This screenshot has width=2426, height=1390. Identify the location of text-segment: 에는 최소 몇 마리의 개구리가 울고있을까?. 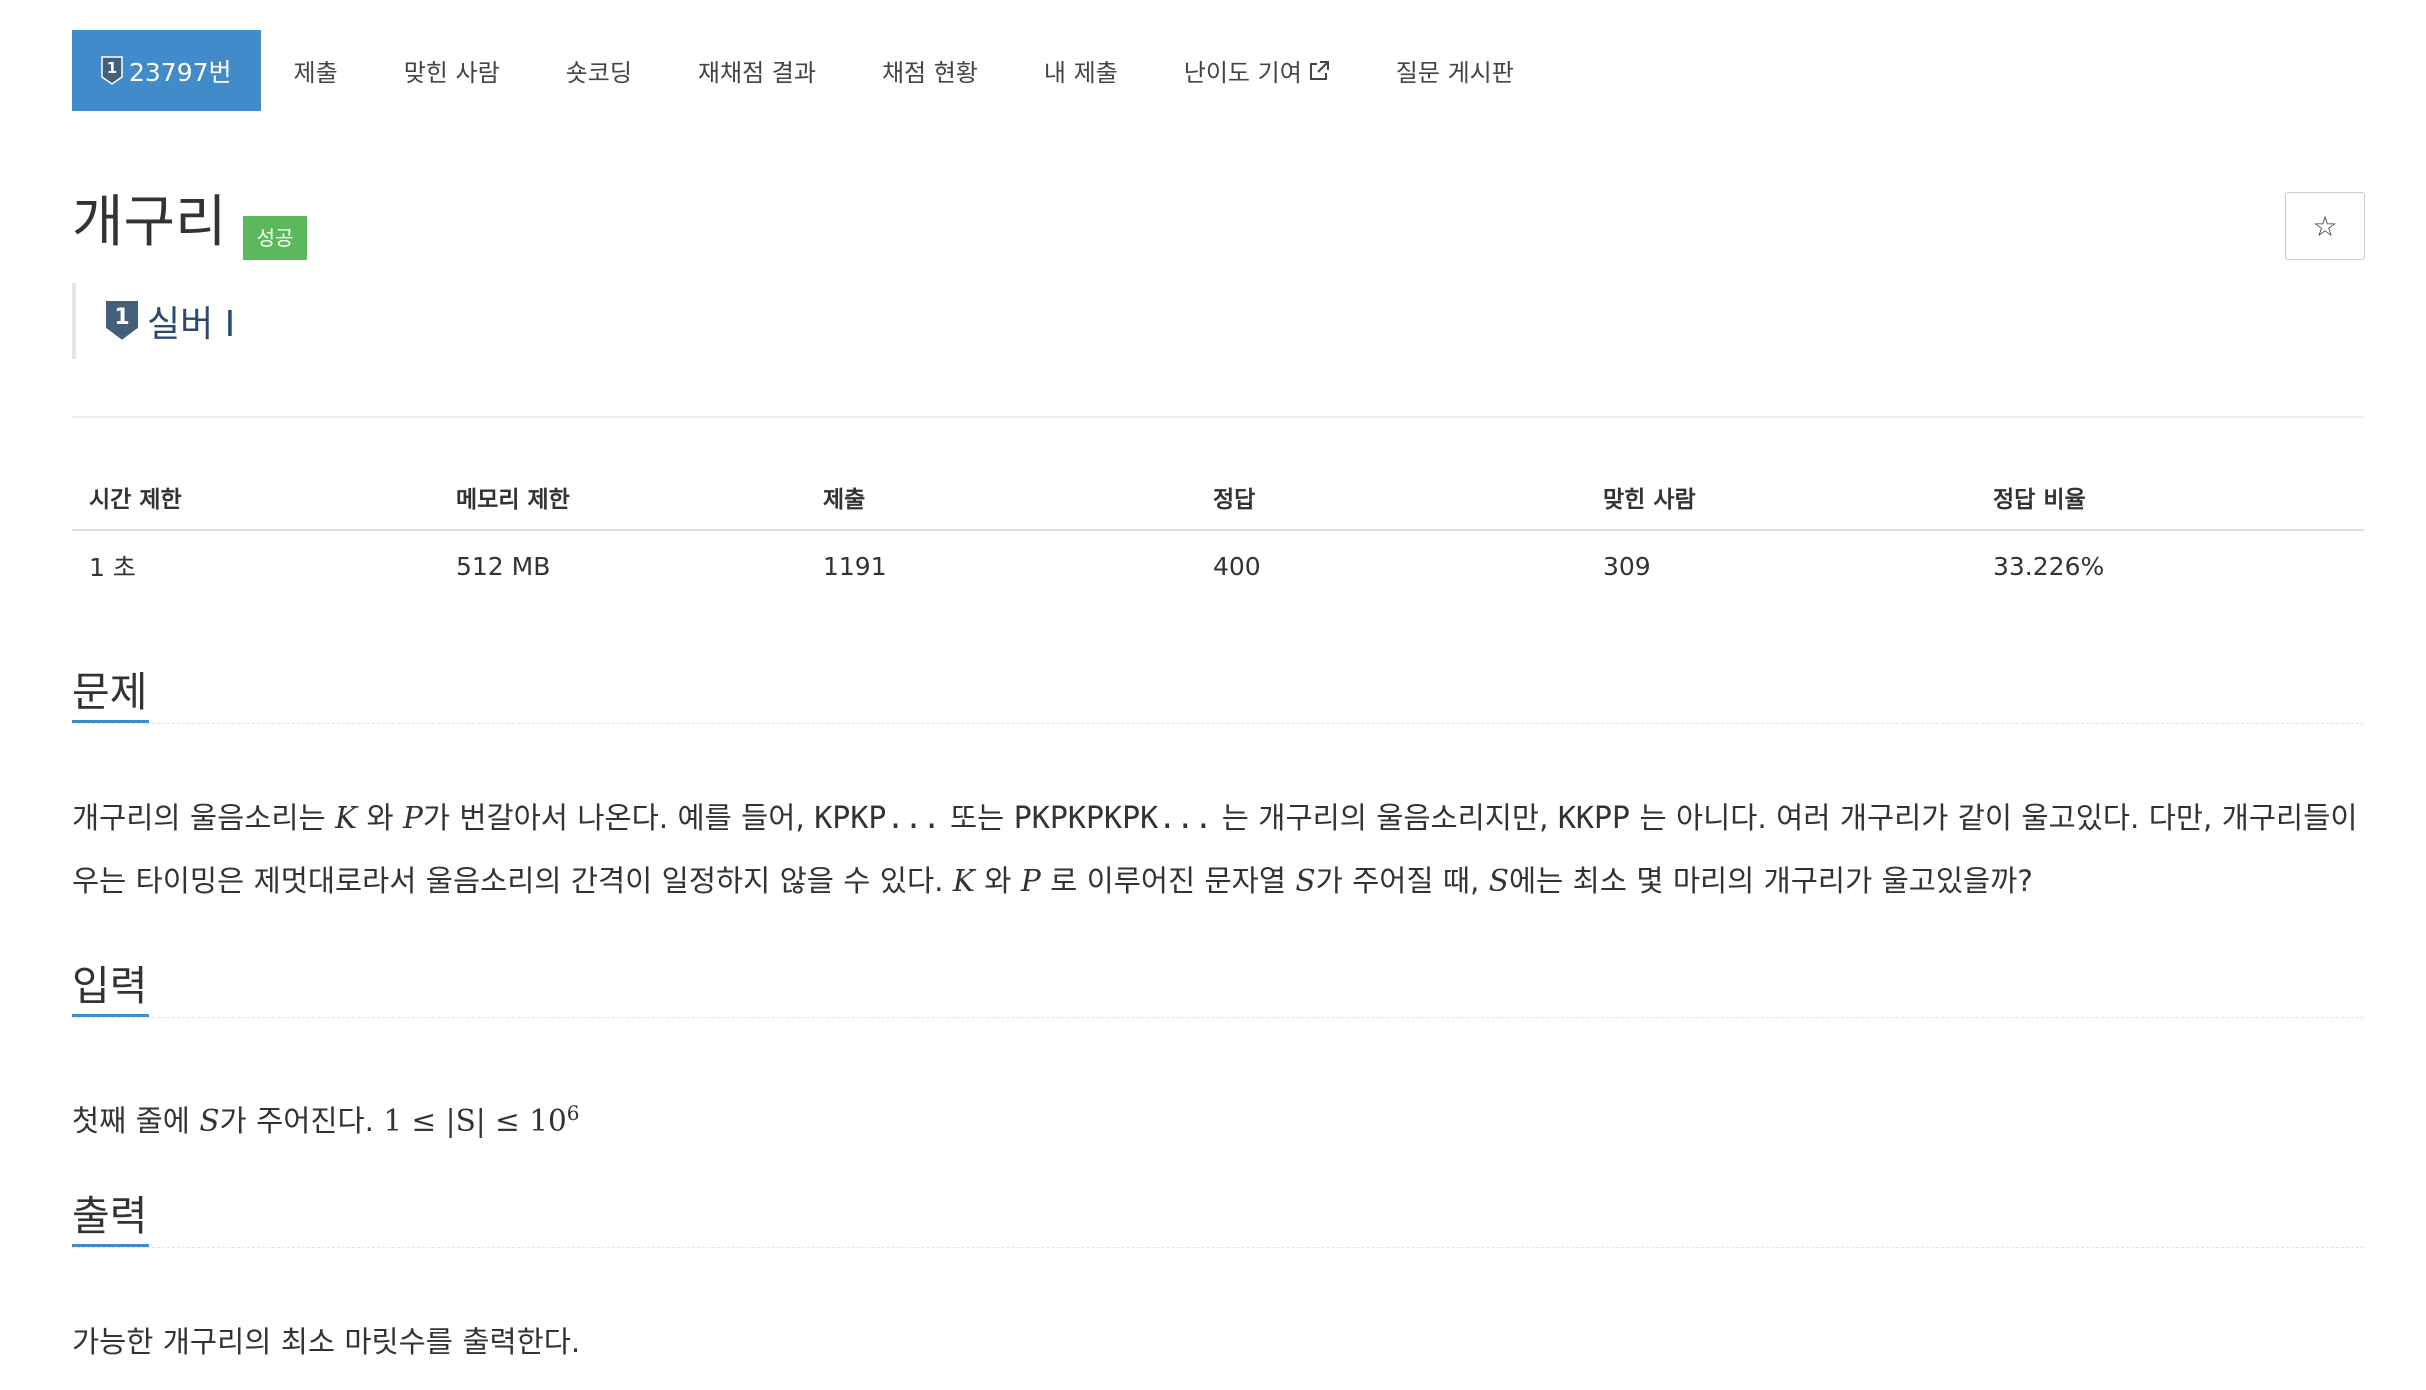
(1771, 881).